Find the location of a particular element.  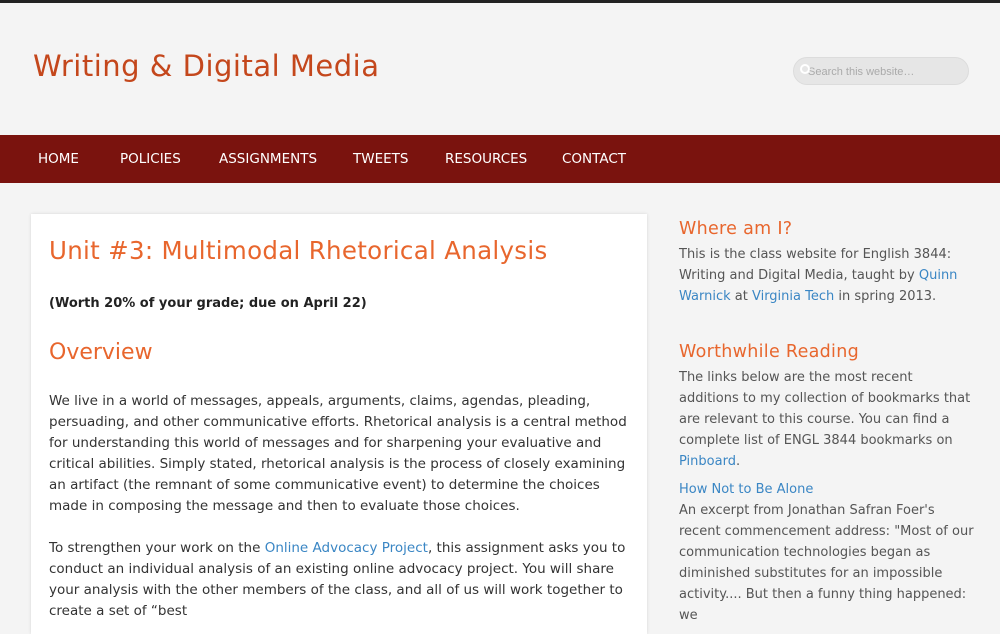

where-text-2: at is located at coordinates (741, 296).